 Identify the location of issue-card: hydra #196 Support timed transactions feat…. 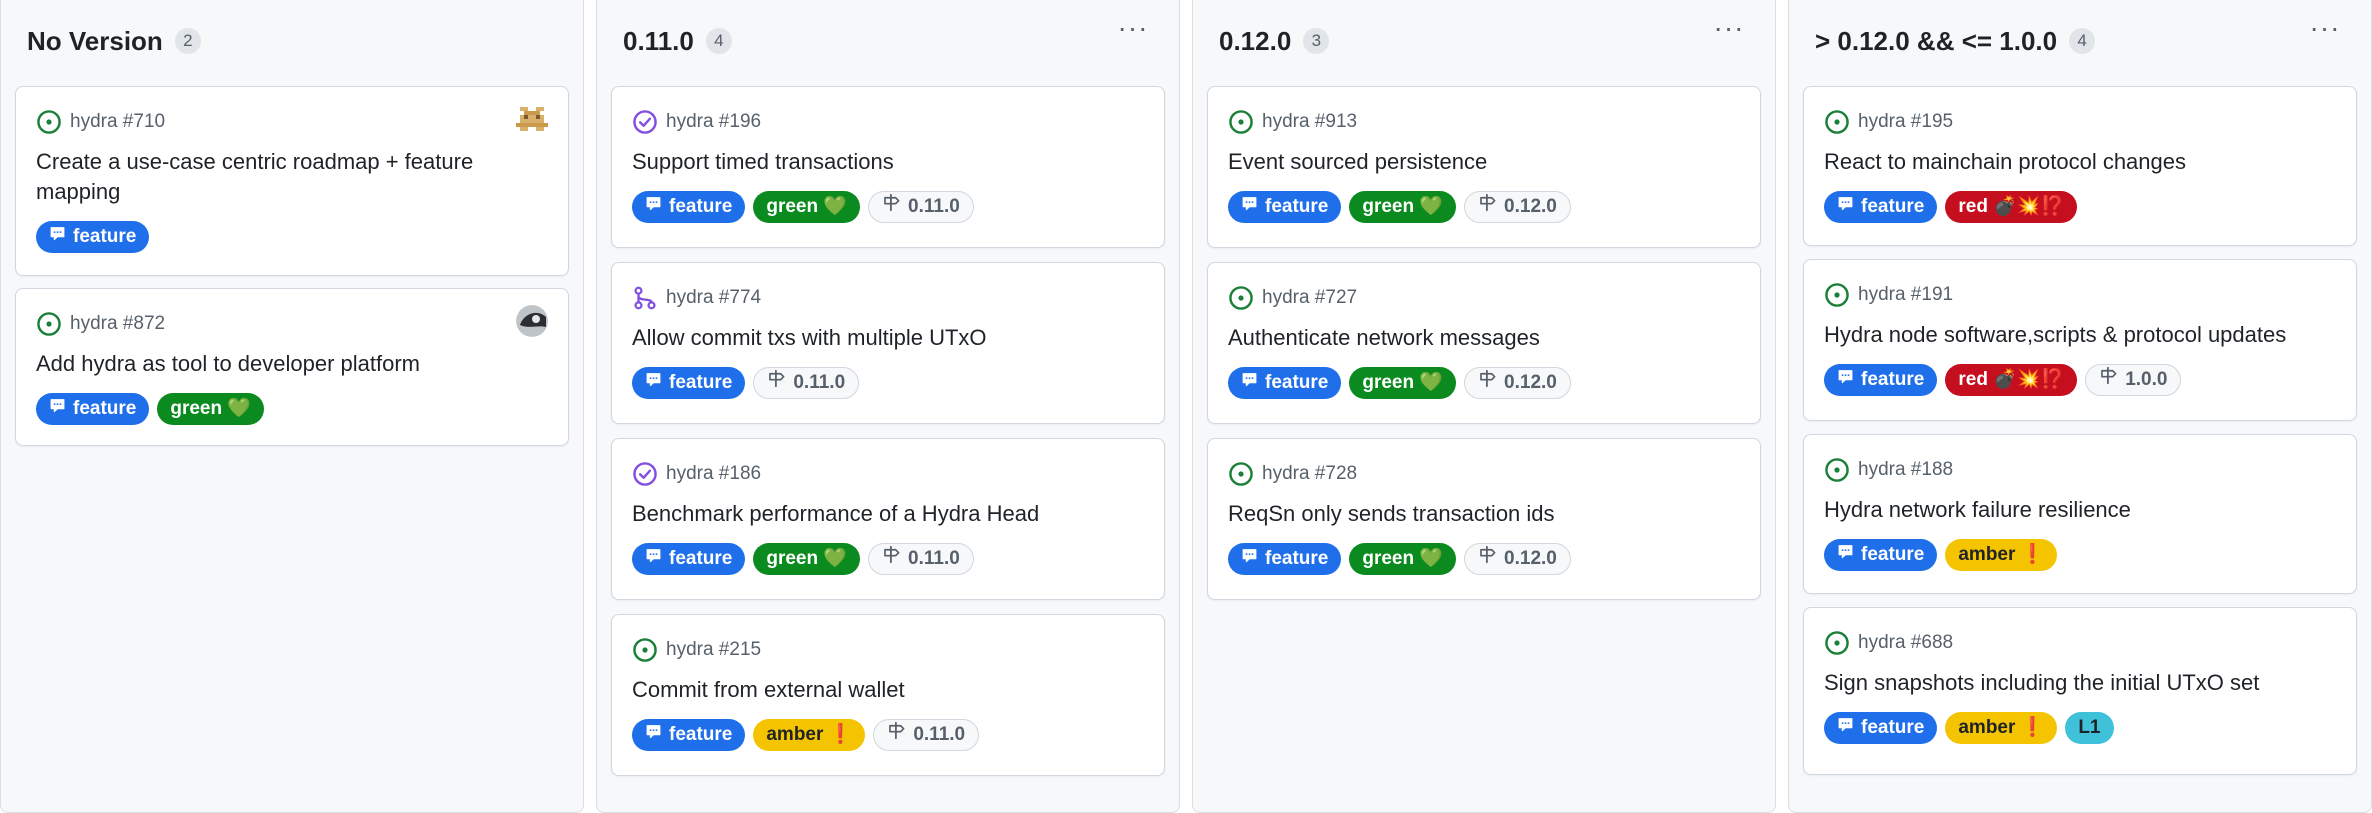
(888, 167).